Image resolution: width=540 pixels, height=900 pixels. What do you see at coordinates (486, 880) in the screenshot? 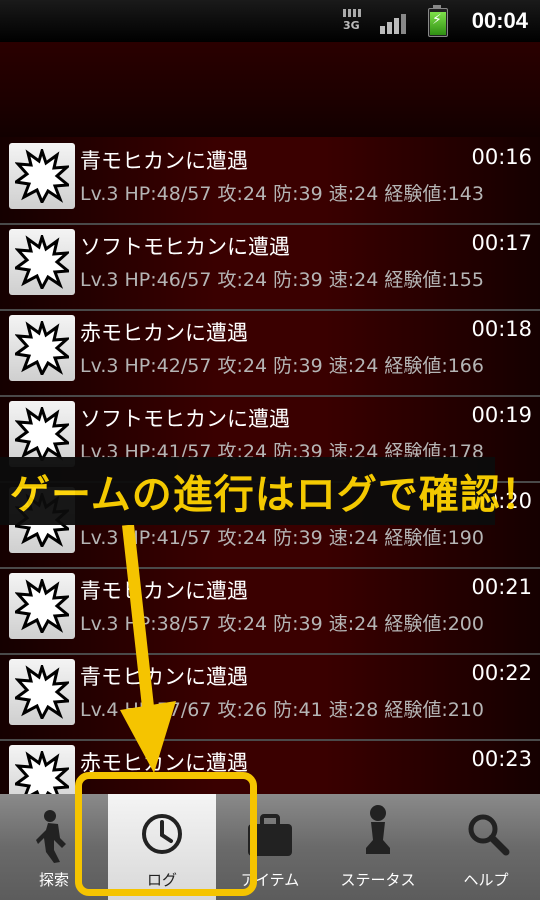
I see `tab-label: ヘルプ` at bounding box center [486, 880].